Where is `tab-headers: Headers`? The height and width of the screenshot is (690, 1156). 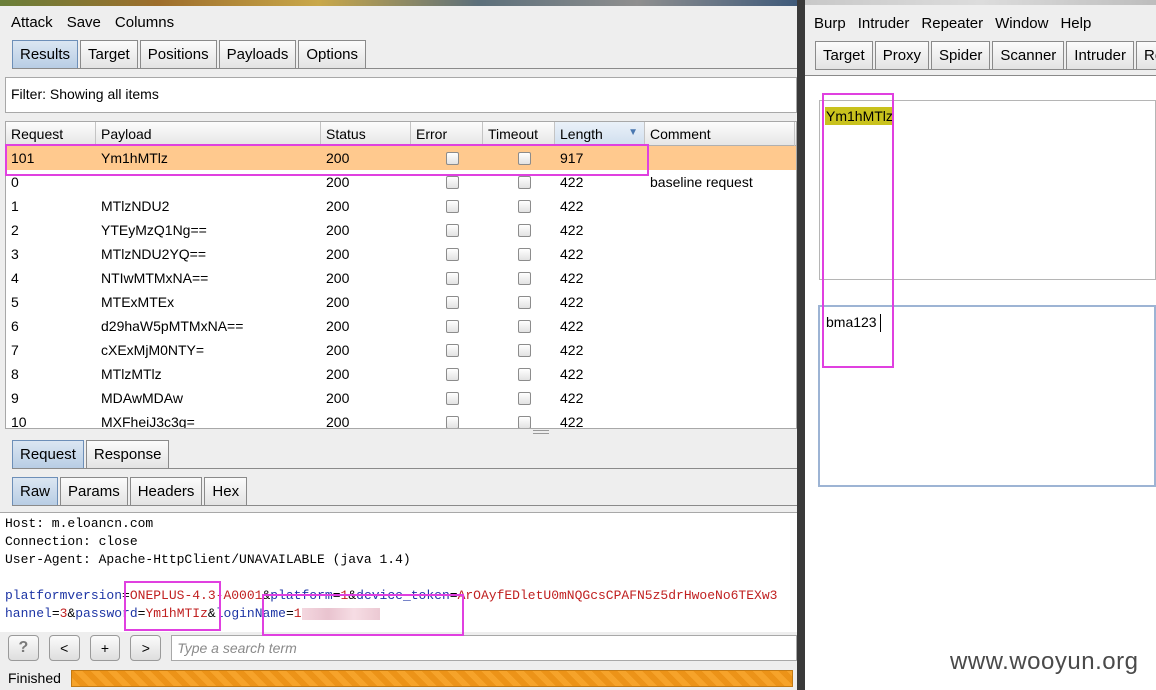 tab-headers: Headers is located at coordinates (166, 491).